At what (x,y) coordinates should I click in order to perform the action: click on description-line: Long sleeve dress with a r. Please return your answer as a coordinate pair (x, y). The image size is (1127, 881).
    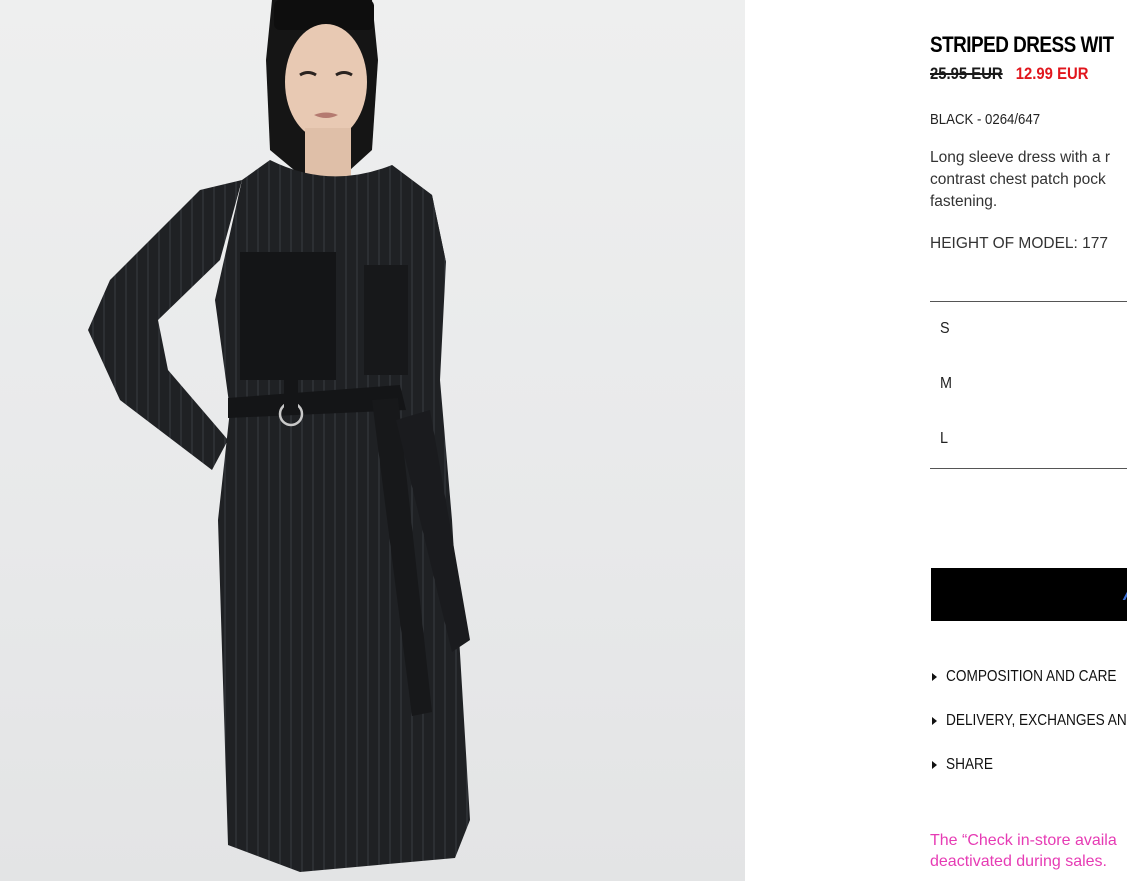
    Looking at the image, I should click on (1020, 157).